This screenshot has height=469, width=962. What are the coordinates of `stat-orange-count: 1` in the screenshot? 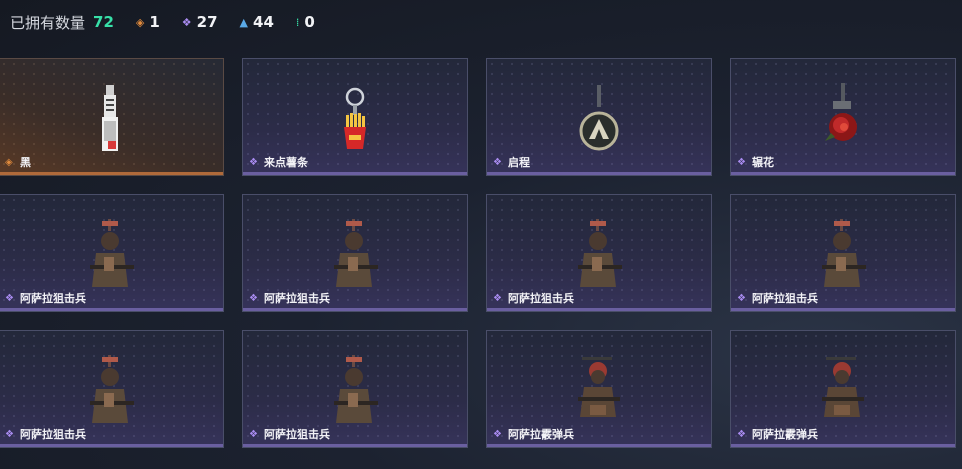 It's located at (154, 22).